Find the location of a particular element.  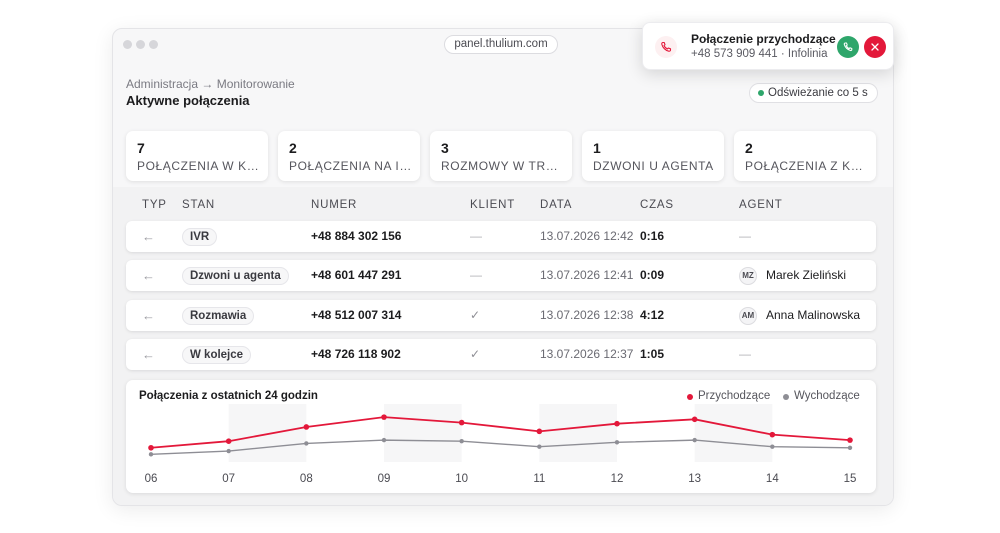

stat-label: POŁĄCZENIA NA IVR is located at coordinates (351, 166).